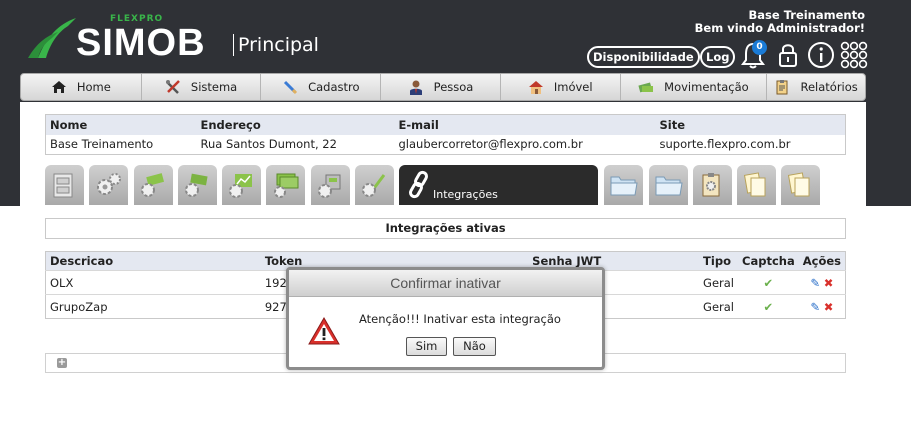 The image size is (911, 429). I want to click on tab-cabinet, so click(64, 185).